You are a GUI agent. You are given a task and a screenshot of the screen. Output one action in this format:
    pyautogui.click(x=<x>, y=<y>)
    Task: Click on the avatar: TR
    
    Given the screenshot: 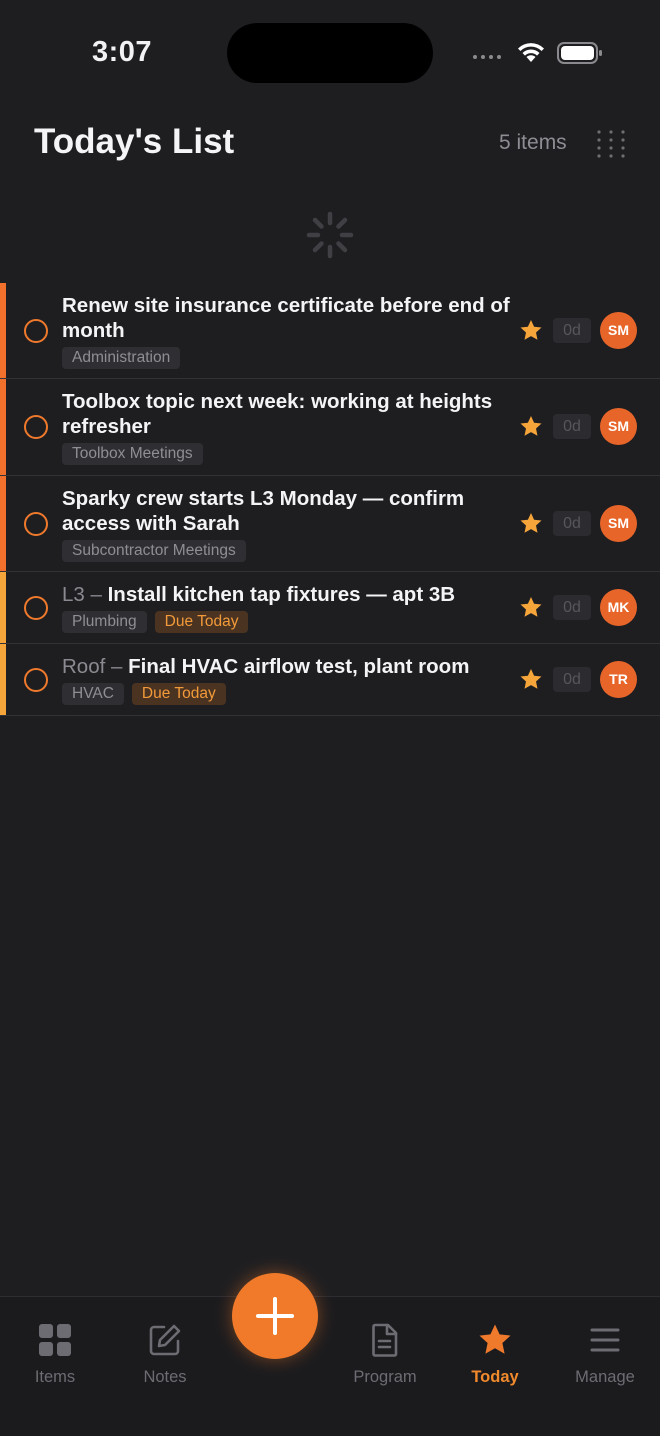 What is the action you would take?
    pyautogui.click(x=618, y=679)
    